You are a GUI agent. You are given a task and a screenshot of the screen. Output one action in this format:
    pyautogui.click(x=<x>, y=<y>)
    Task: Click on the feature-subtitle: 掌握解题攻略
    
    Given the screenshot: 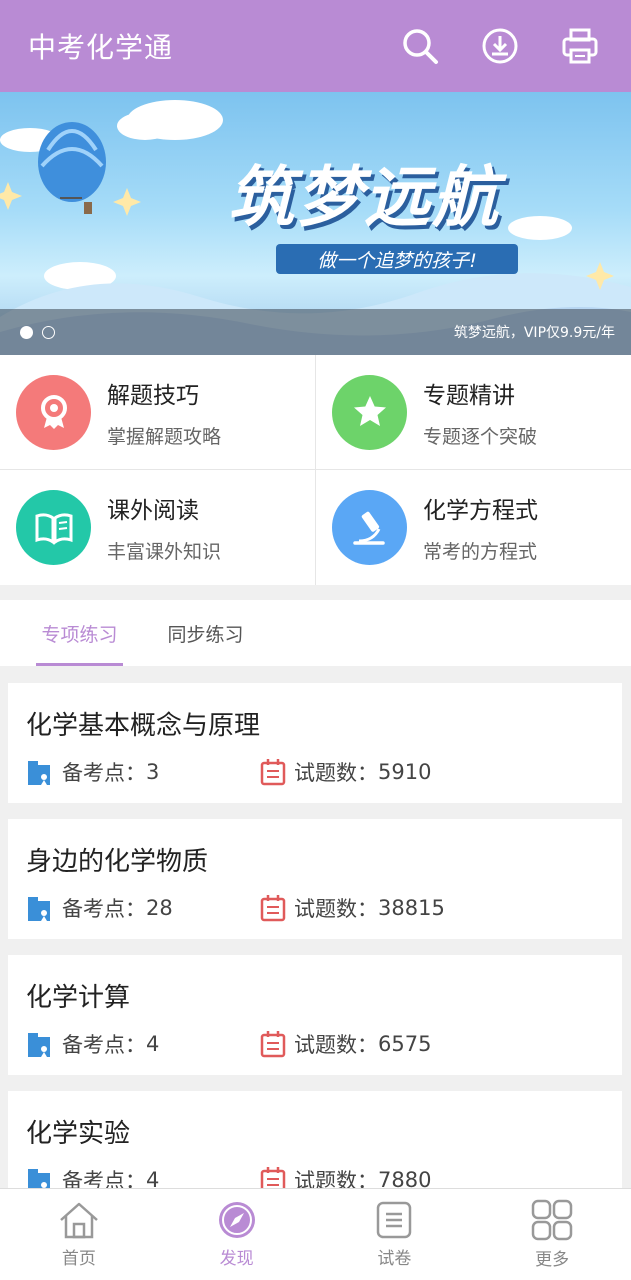 What is the action you would take?
    pyautogui.click(x=164, y=436)
    